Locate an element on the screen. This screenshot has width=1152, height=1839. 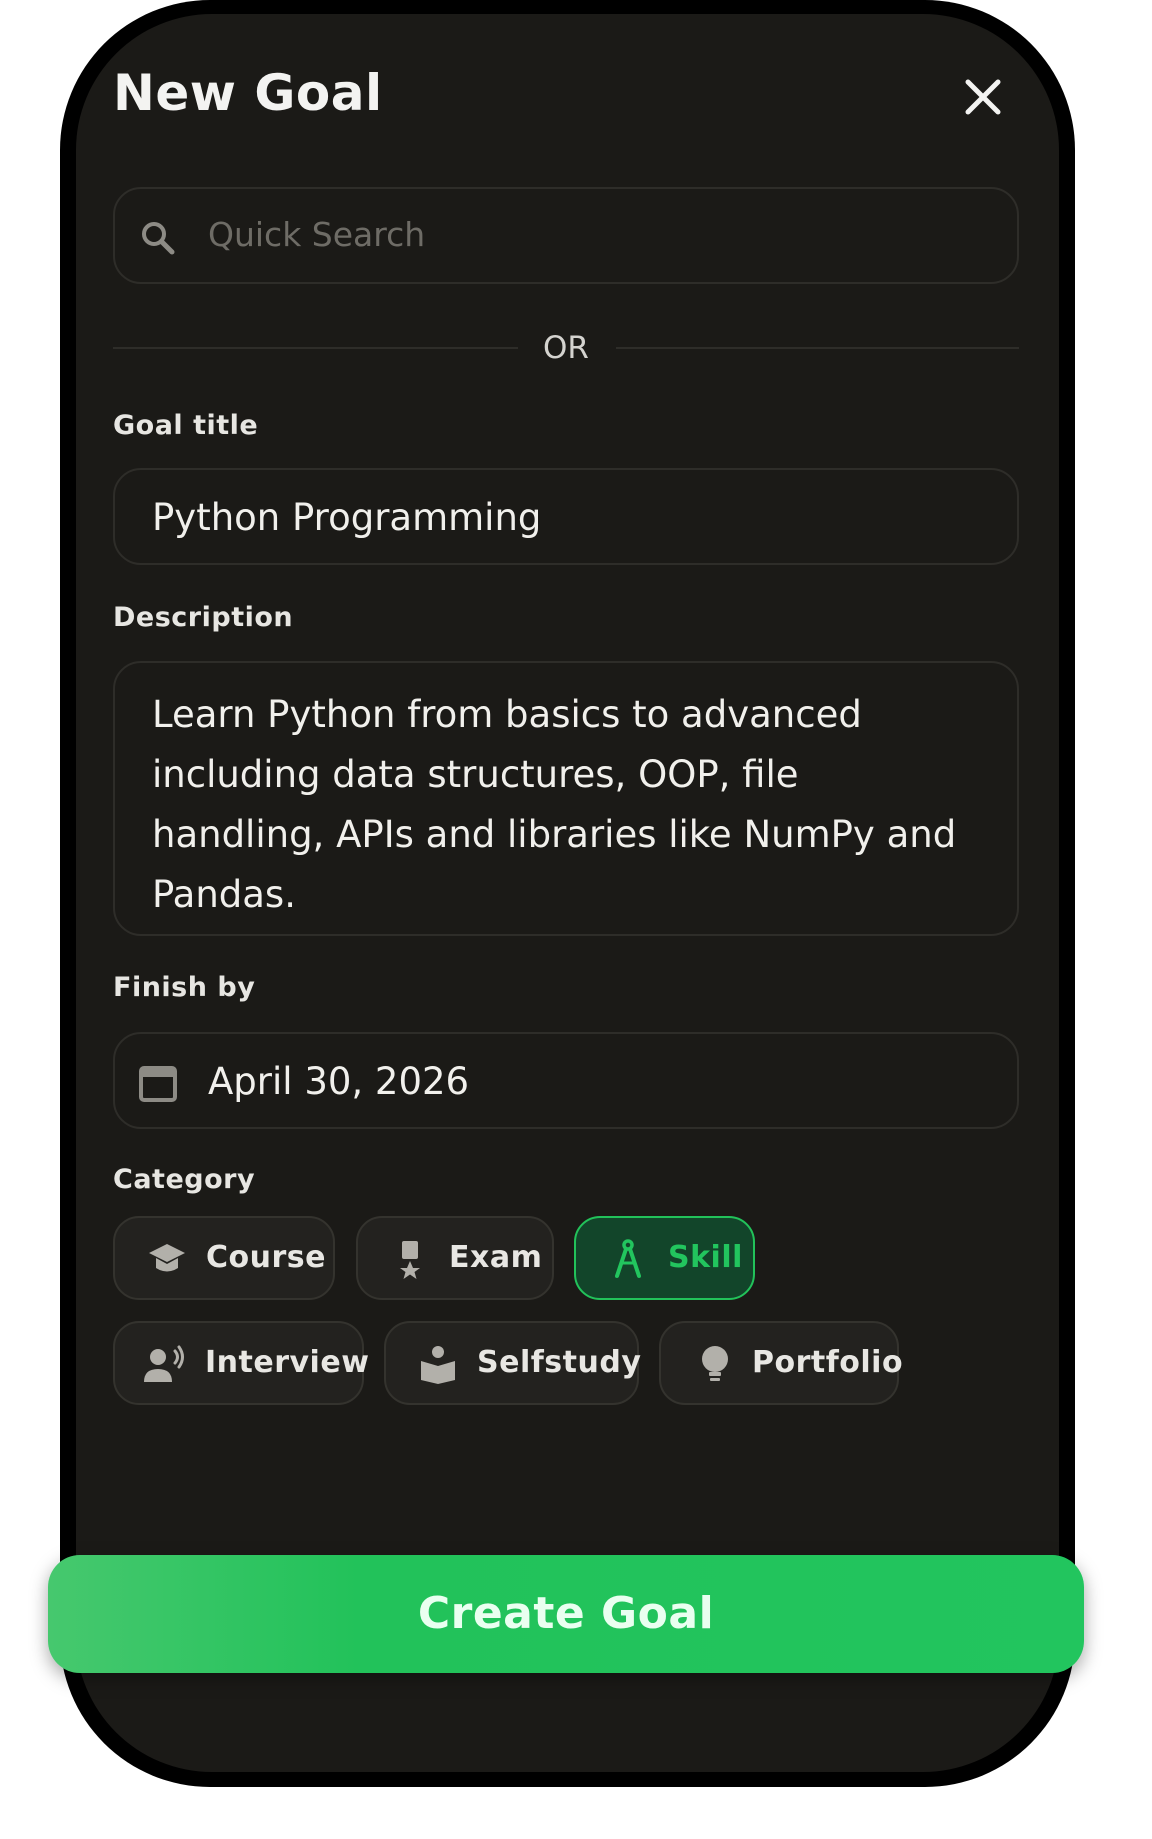
create-goal-button: Create Goal is located at coordinates (566, 1614).